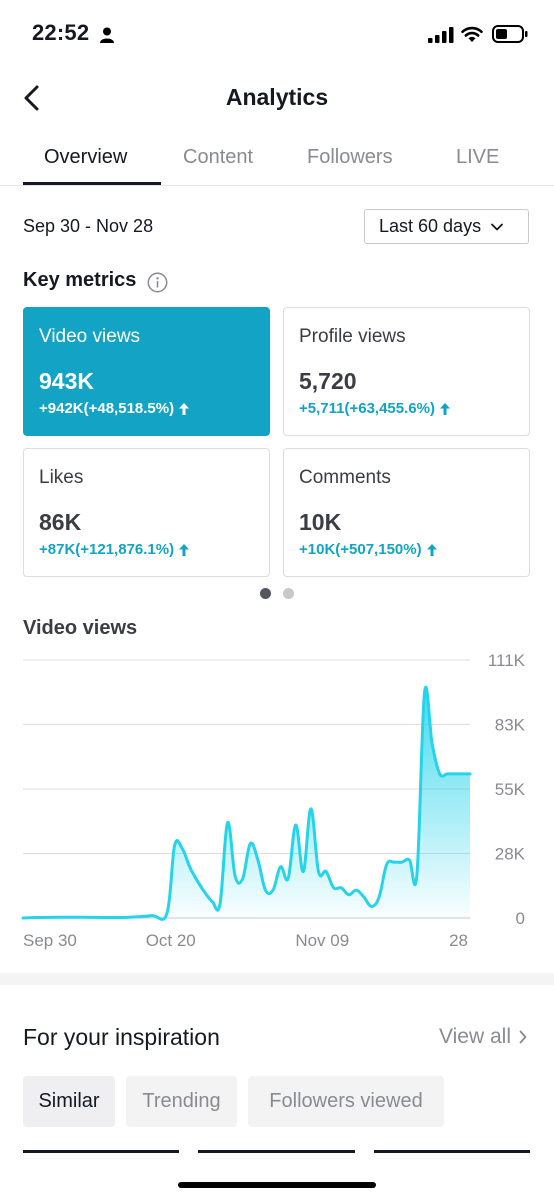  Describe the element at coordinates (66, 381) in the screenshot. I see `metric-value: 943K` at that location.